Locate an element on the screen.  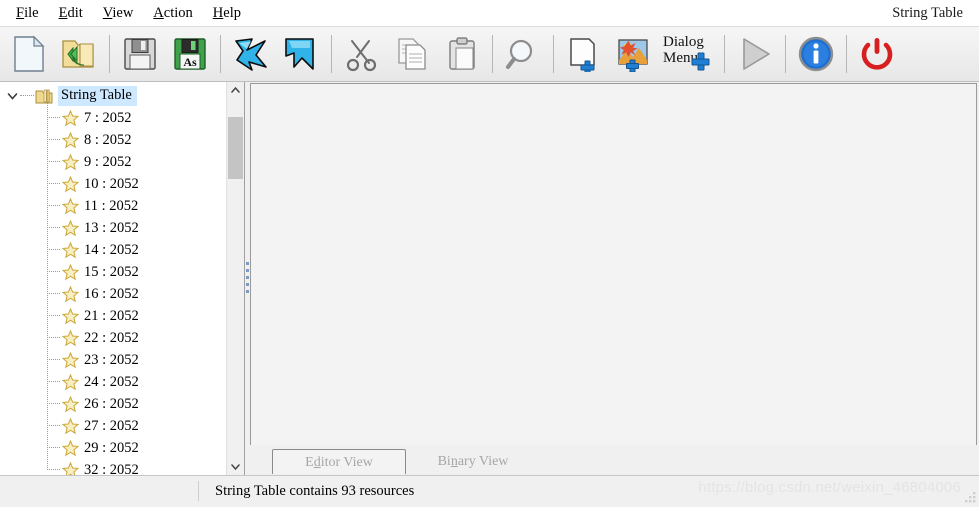
undo-button is located at coordinates (251, 54).